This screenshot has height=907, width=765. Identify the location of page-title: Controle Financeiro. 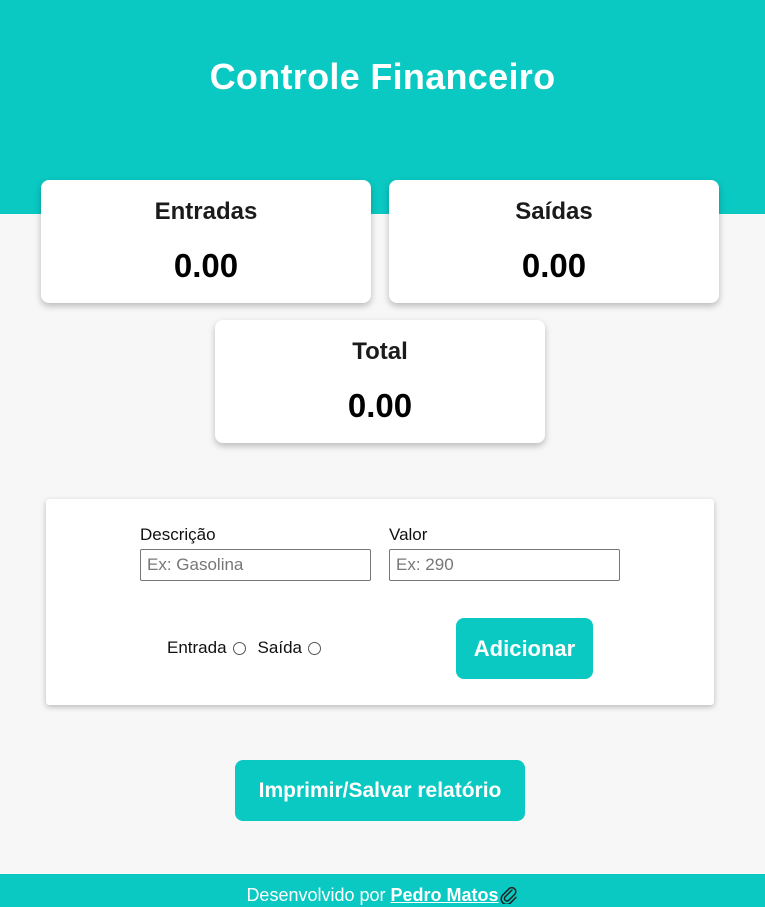
(382, 76).